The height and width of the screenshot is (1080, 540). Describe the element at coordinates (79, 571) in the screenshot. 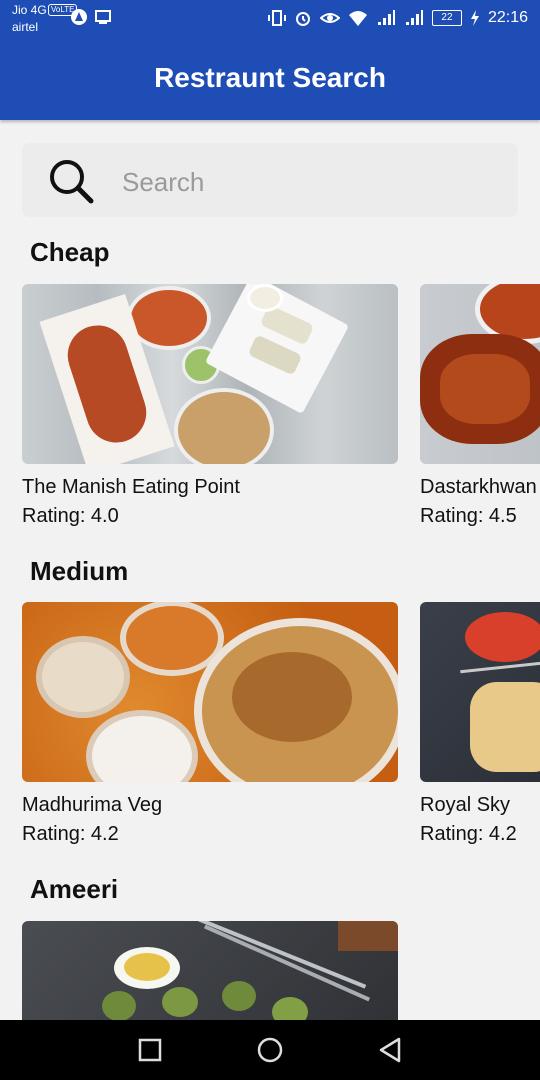

I see `section-title-medium: Medium` at that location.